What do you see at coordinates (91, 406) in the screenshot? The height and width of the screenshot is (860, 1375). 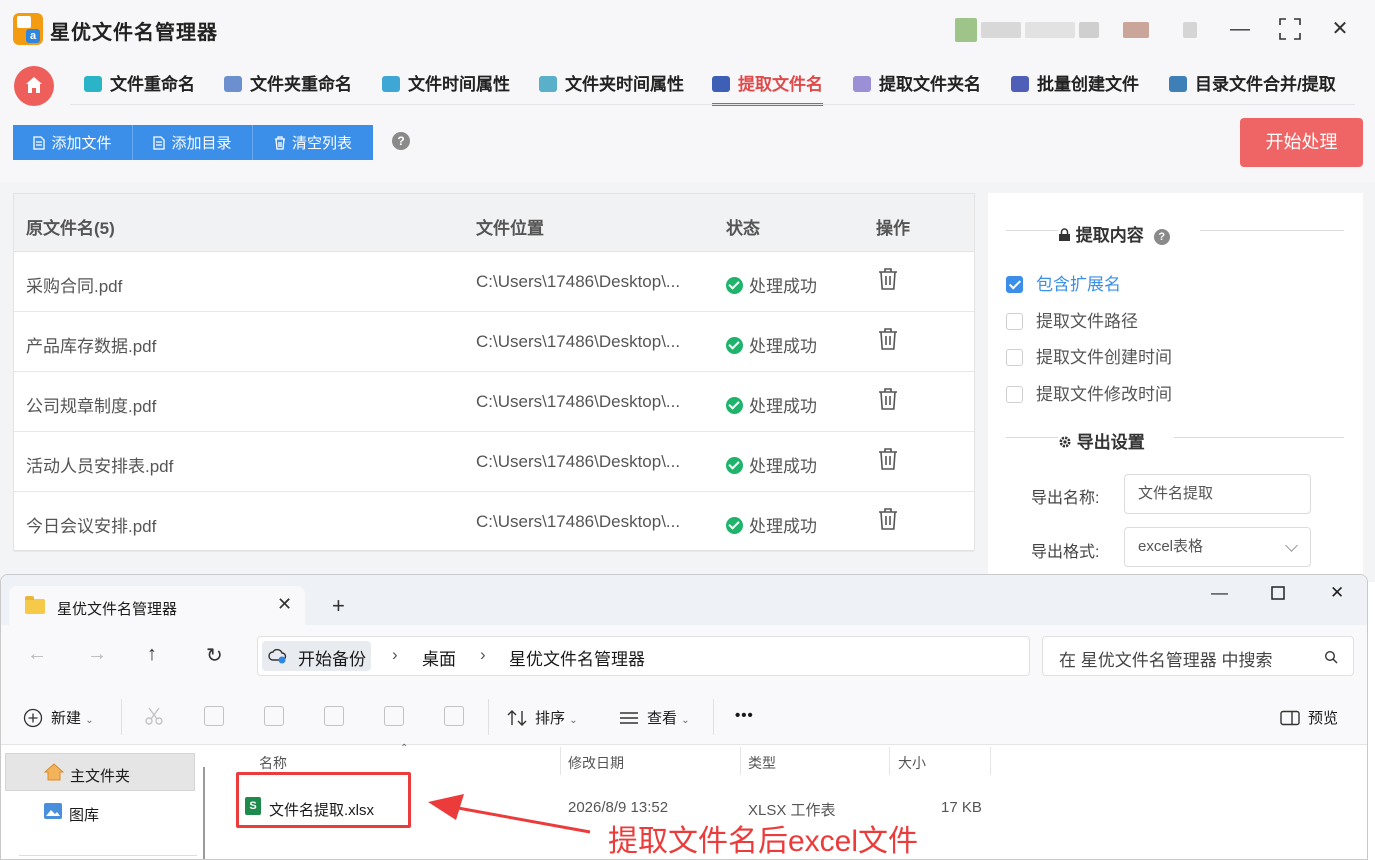 I see `row-filename: 公司规章制度.pdf` at bounding box center [91, 406].